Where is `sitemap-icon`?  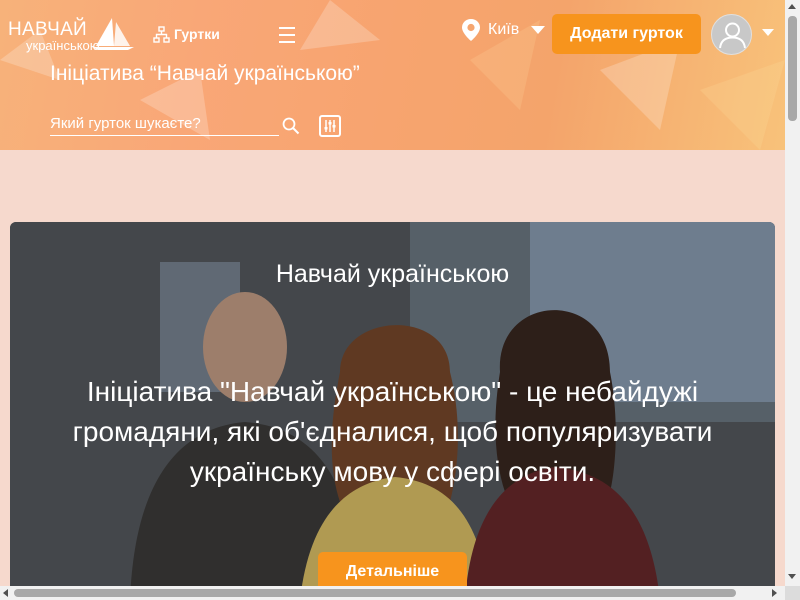
sitemap-icon is located at coordinates (161, 34).